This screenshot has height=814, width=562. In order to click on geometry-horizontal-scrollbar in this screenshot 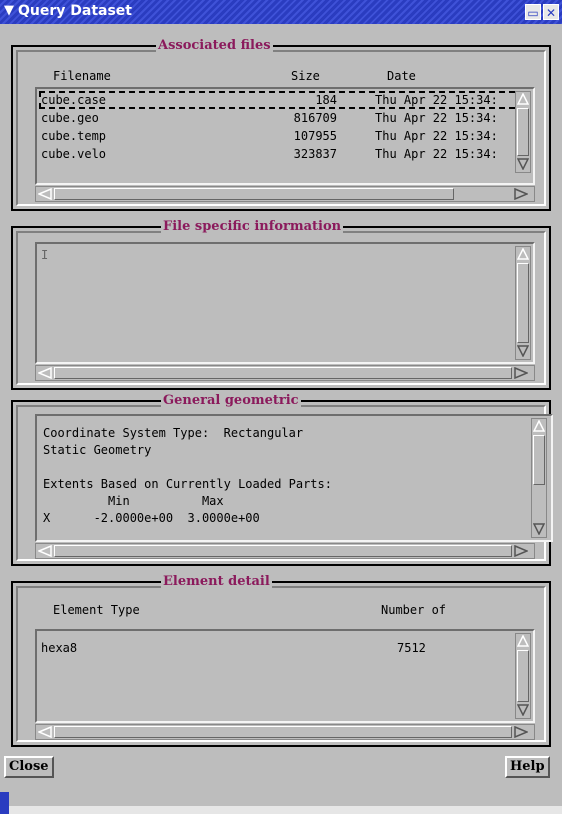, I will do `click(285, 551)`.